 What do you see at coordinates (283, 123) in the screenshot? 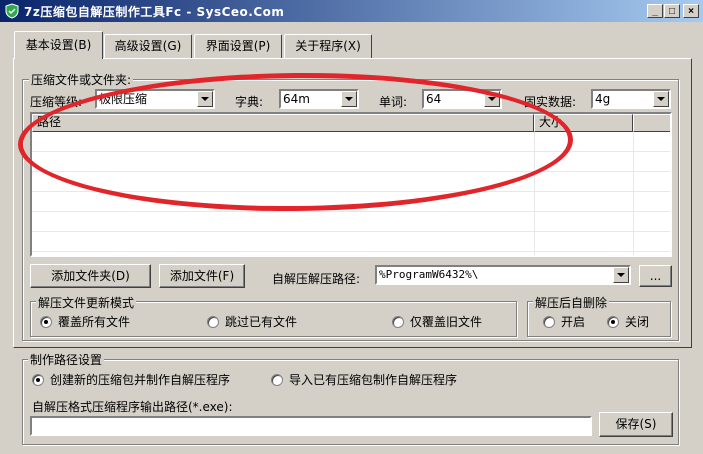
I see `column-header-path: 路径` at bounding box center [283, 123].